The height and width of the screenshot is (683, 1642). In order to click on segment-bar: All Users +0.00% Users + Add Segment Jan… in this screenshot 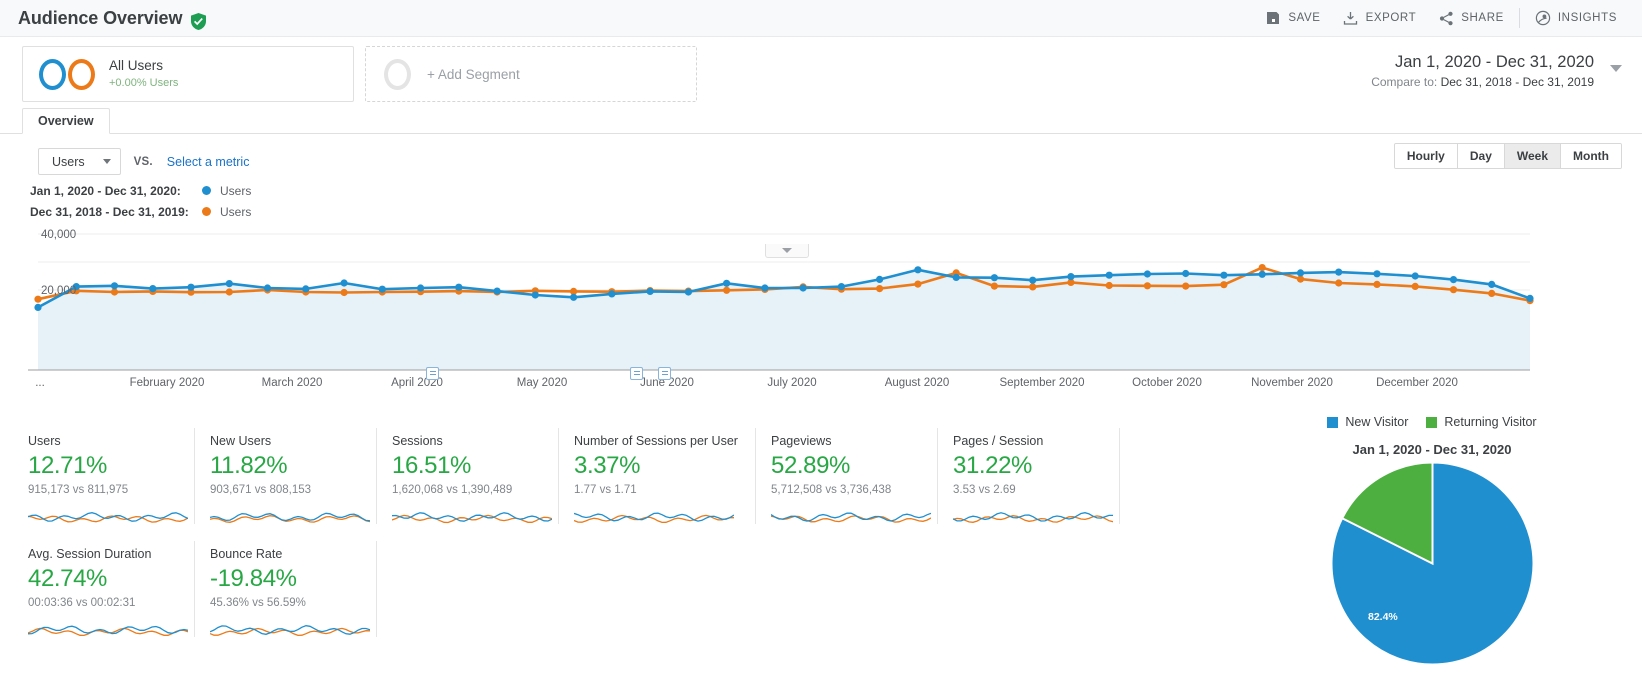, I will do `click(821, 73)`.